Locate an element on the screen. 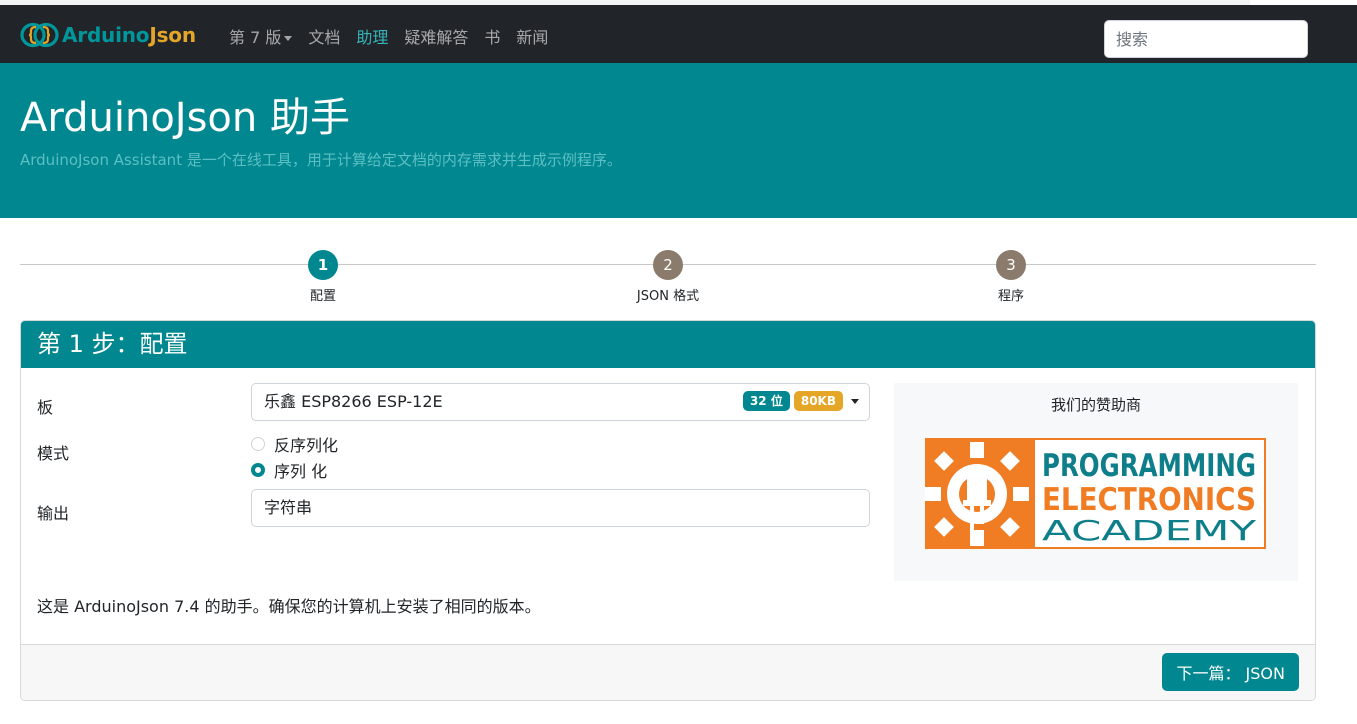 Image resolution: width=1357 pixels, height=724 pixels. nav-docs: 文档 is located at coordinates (324, 36).